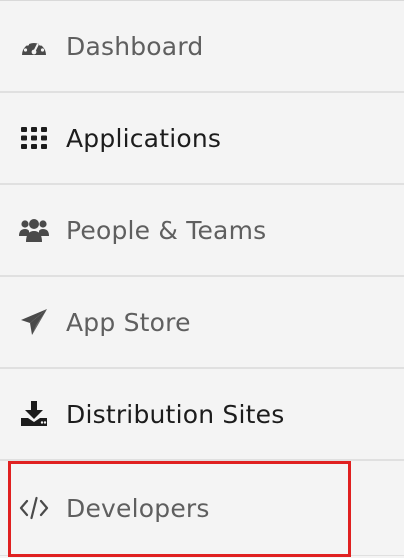  I want to click on nav-item-label: App Store, so click(128, 322).